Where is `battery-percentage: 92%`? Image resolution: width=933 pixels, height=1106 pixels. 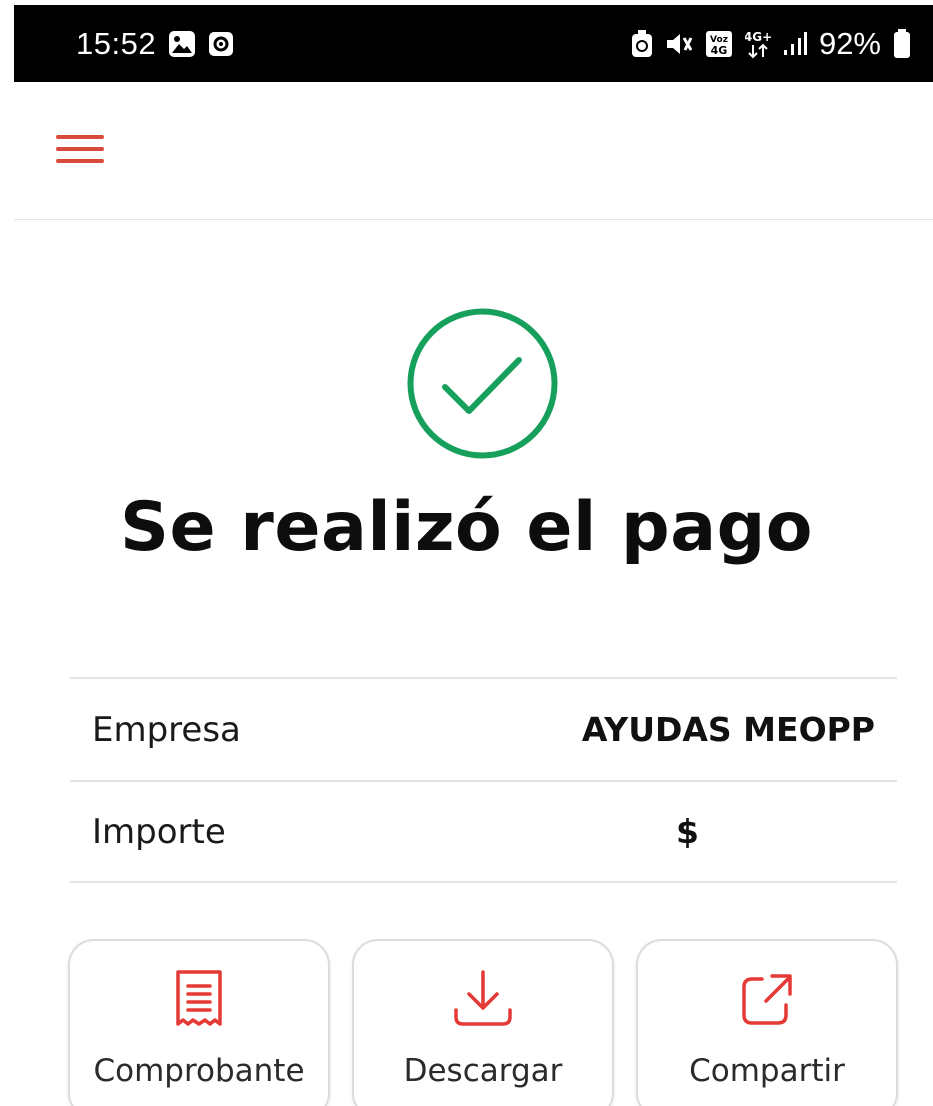
battery-percentage: 92% is located at coordinates (849, 43).